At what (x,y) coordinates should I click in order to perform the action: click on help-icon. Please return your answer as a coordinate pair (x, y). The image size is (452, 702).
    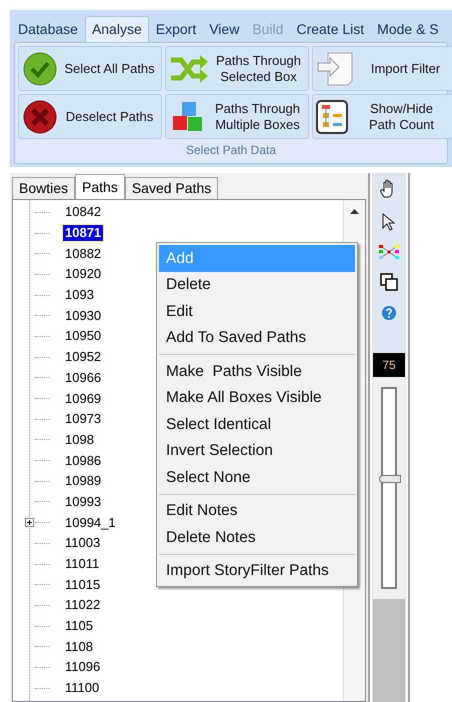
    Looking at the image, I should click on (389, 313).